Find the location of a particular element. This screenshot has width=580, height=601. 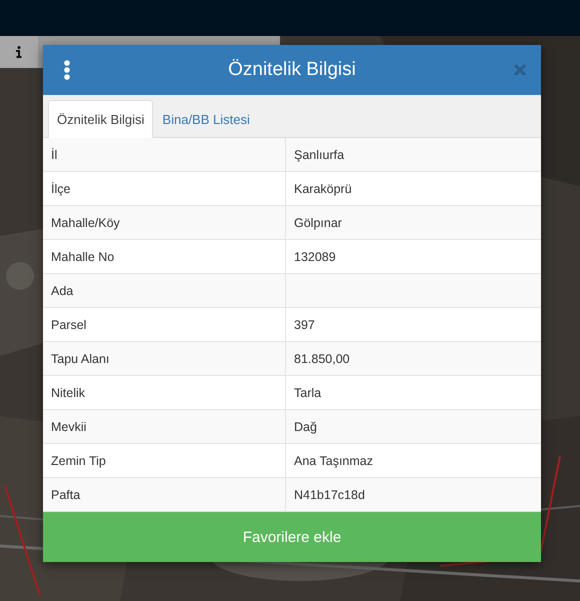

table-cell: Pafta is located at coordinates (164, 494).